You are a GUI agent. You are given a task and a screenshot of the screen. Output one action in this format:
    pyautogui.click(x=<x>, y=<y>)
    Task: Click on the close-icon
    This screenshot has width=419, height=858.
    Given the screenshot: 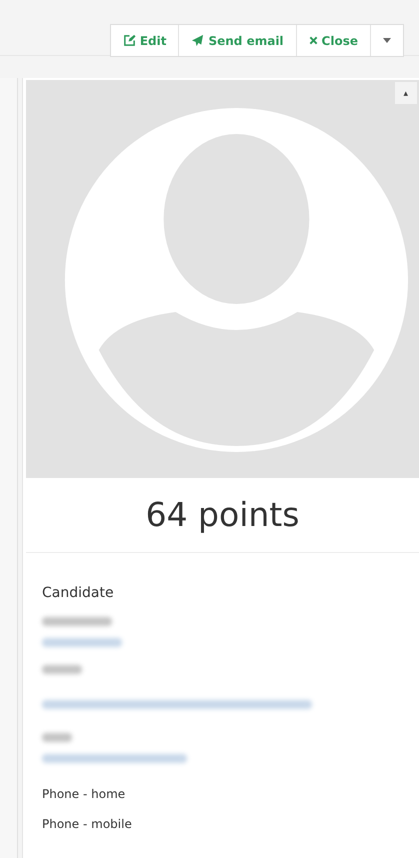 What is the action you would take?
    pyautogui.click(x=313, y=40)
    